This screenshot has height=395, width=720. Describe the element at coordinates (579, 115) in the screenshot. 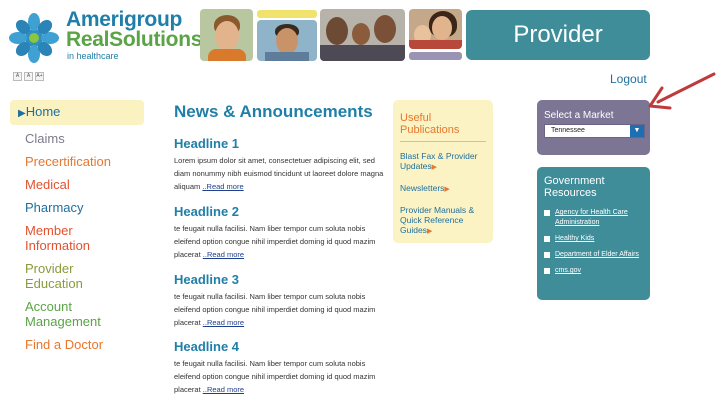

I see `select-market-label: Select a Market` at that location.